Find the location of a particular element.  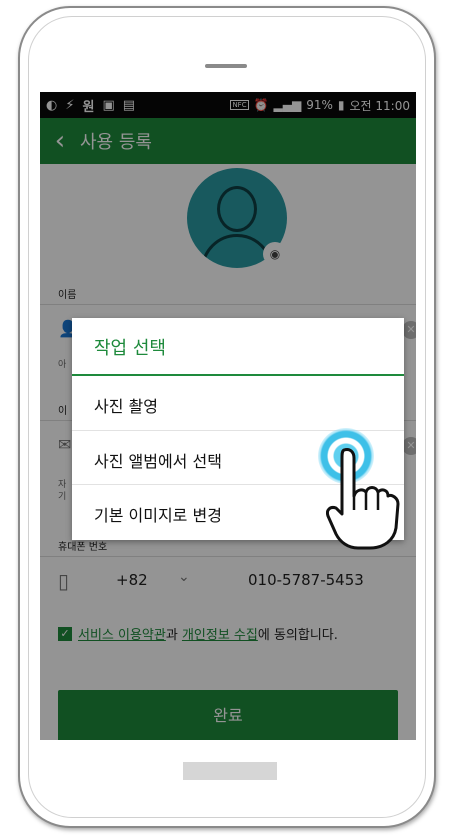

dialog-item-take-photo: 사진 촬영 is located at coordinates (238, 403).